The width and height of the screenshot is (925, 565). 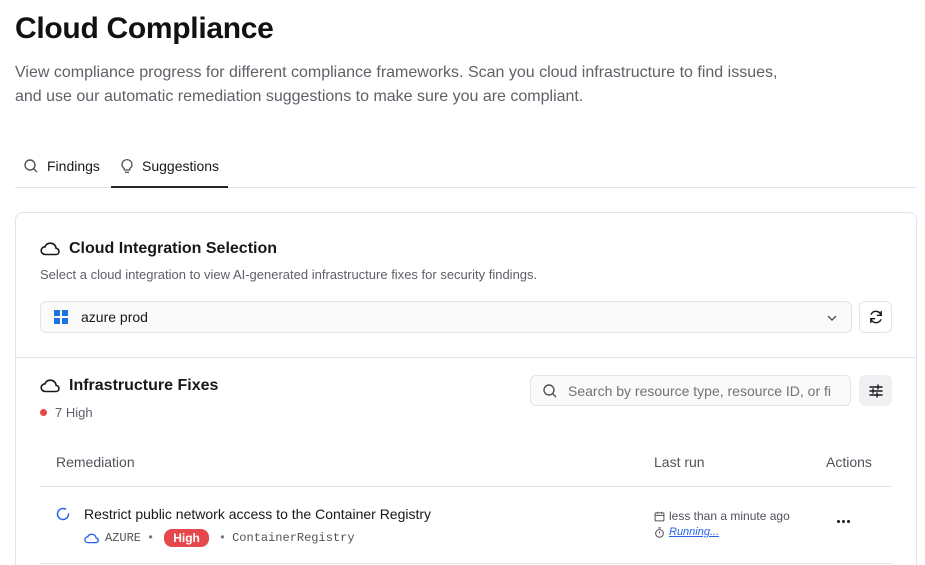 I want to click on resource-type: ContainerRegistry, so click(x=293, y=538).